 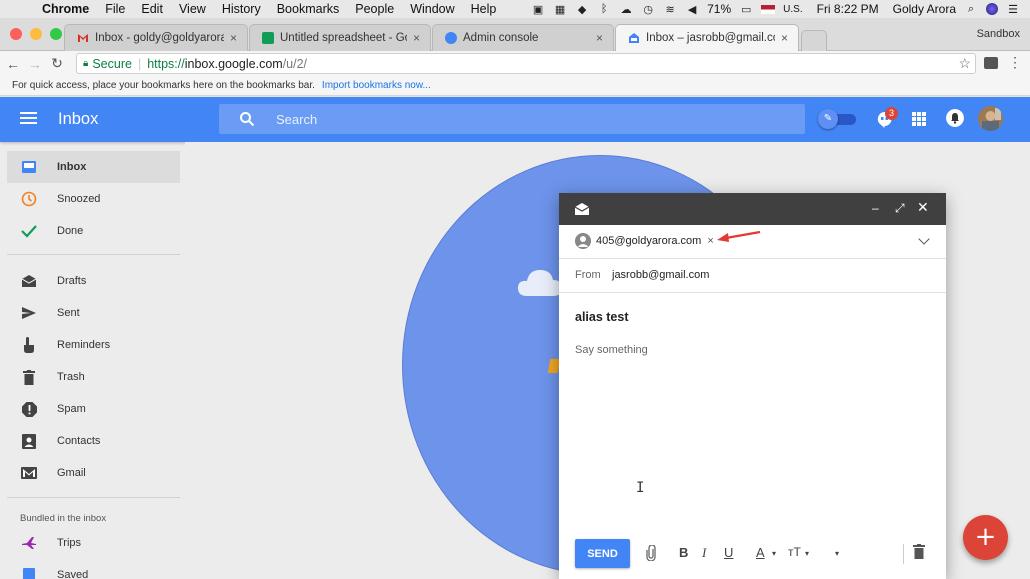 I want to click on inbox-icon, so click(x=29, y=167).